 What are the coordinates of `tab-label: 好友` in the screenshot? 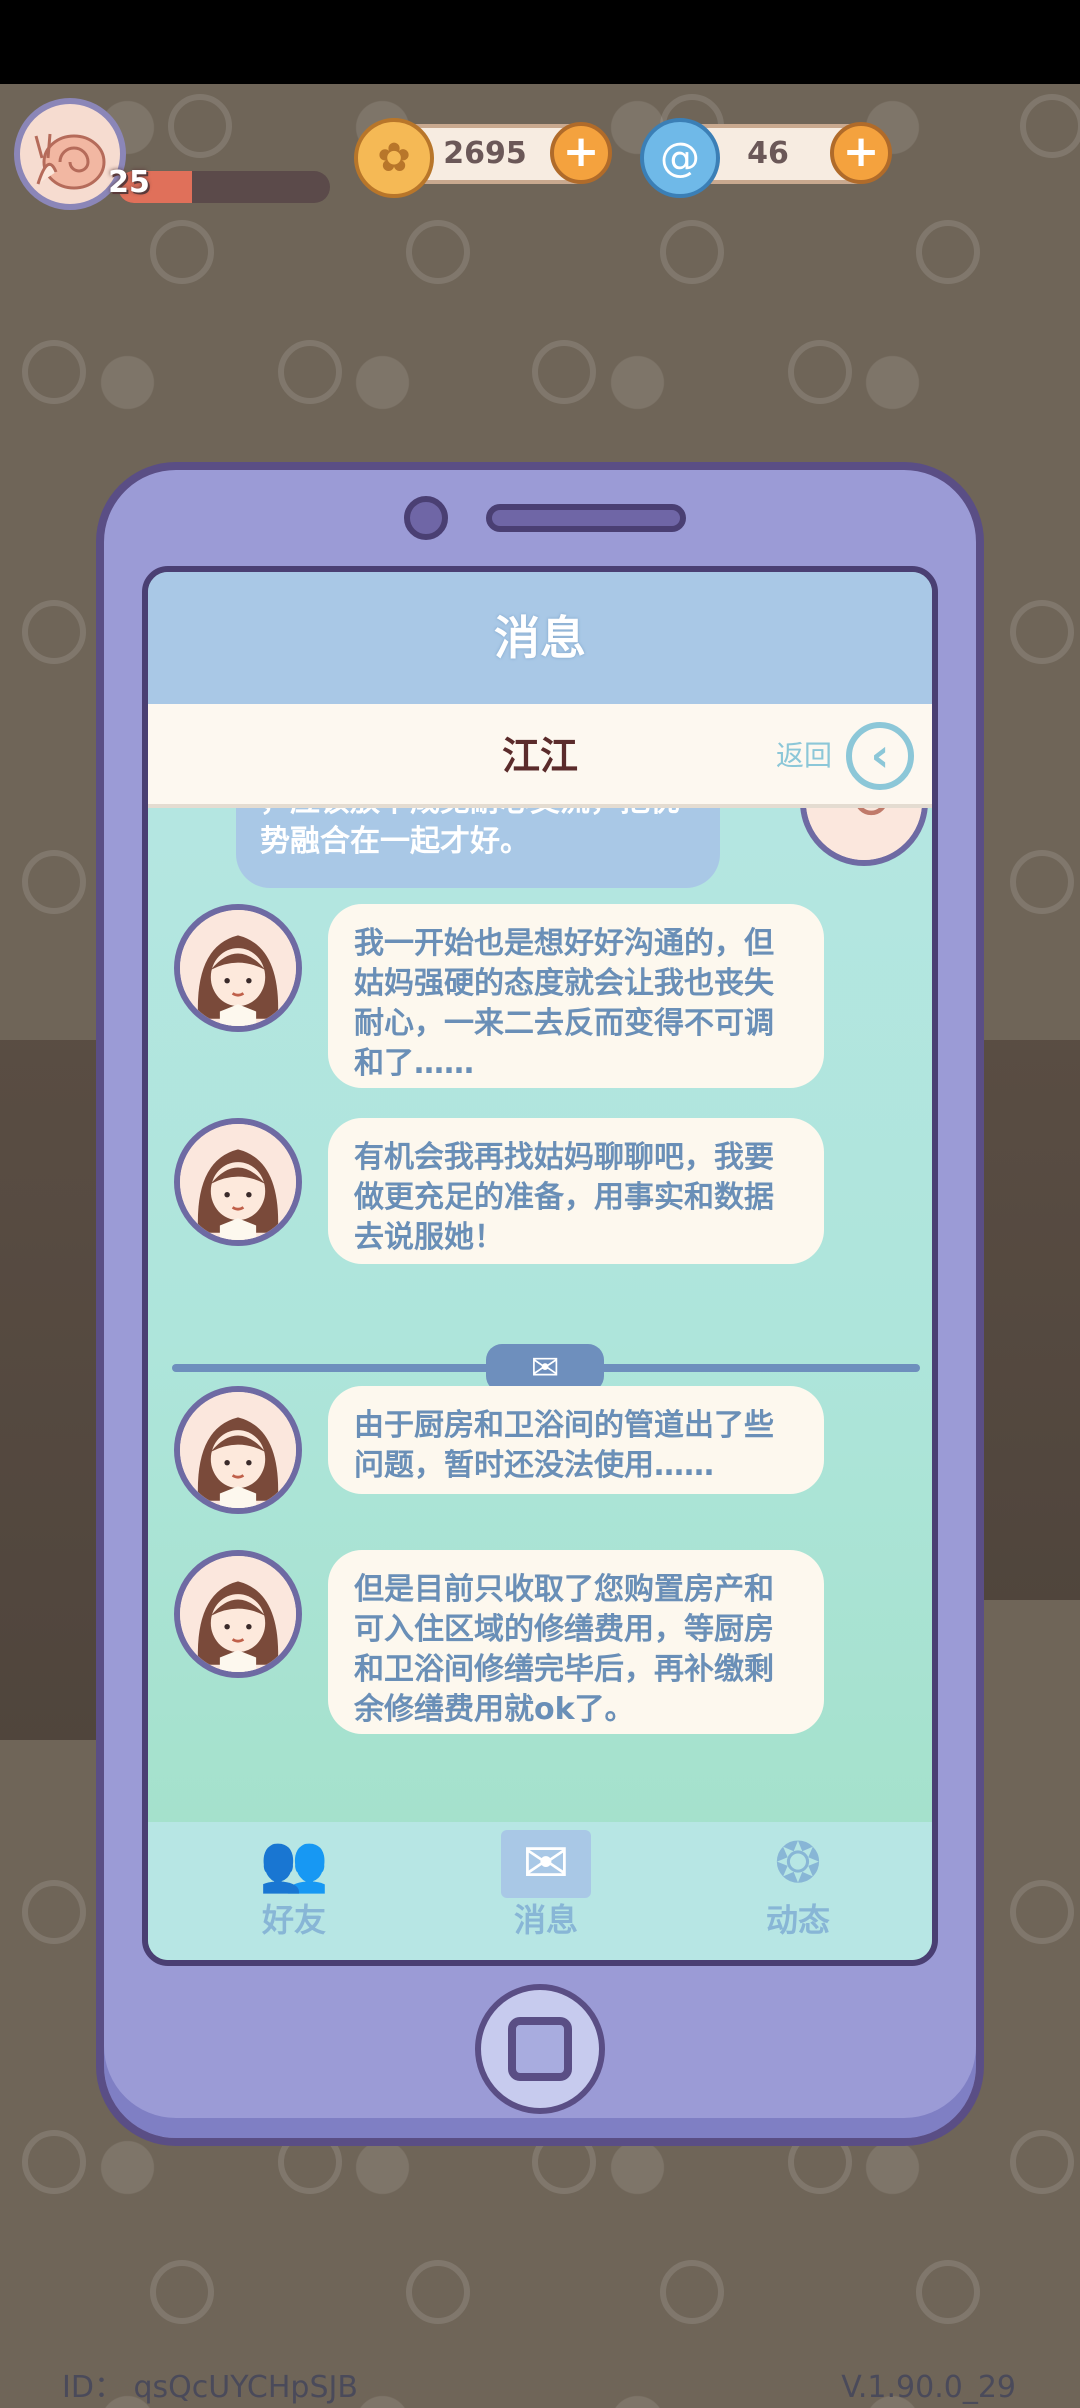 It's located at (293, 1920).